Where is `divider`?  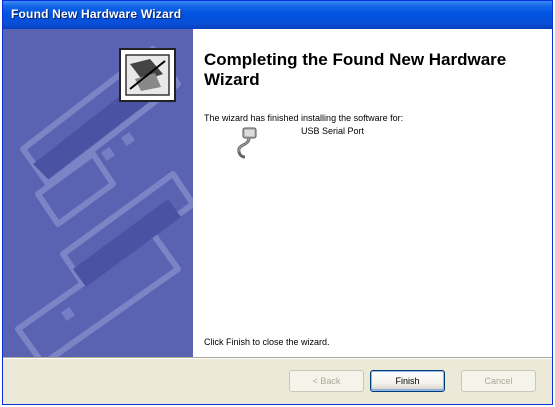 divider is located at coordinates (277, 358).